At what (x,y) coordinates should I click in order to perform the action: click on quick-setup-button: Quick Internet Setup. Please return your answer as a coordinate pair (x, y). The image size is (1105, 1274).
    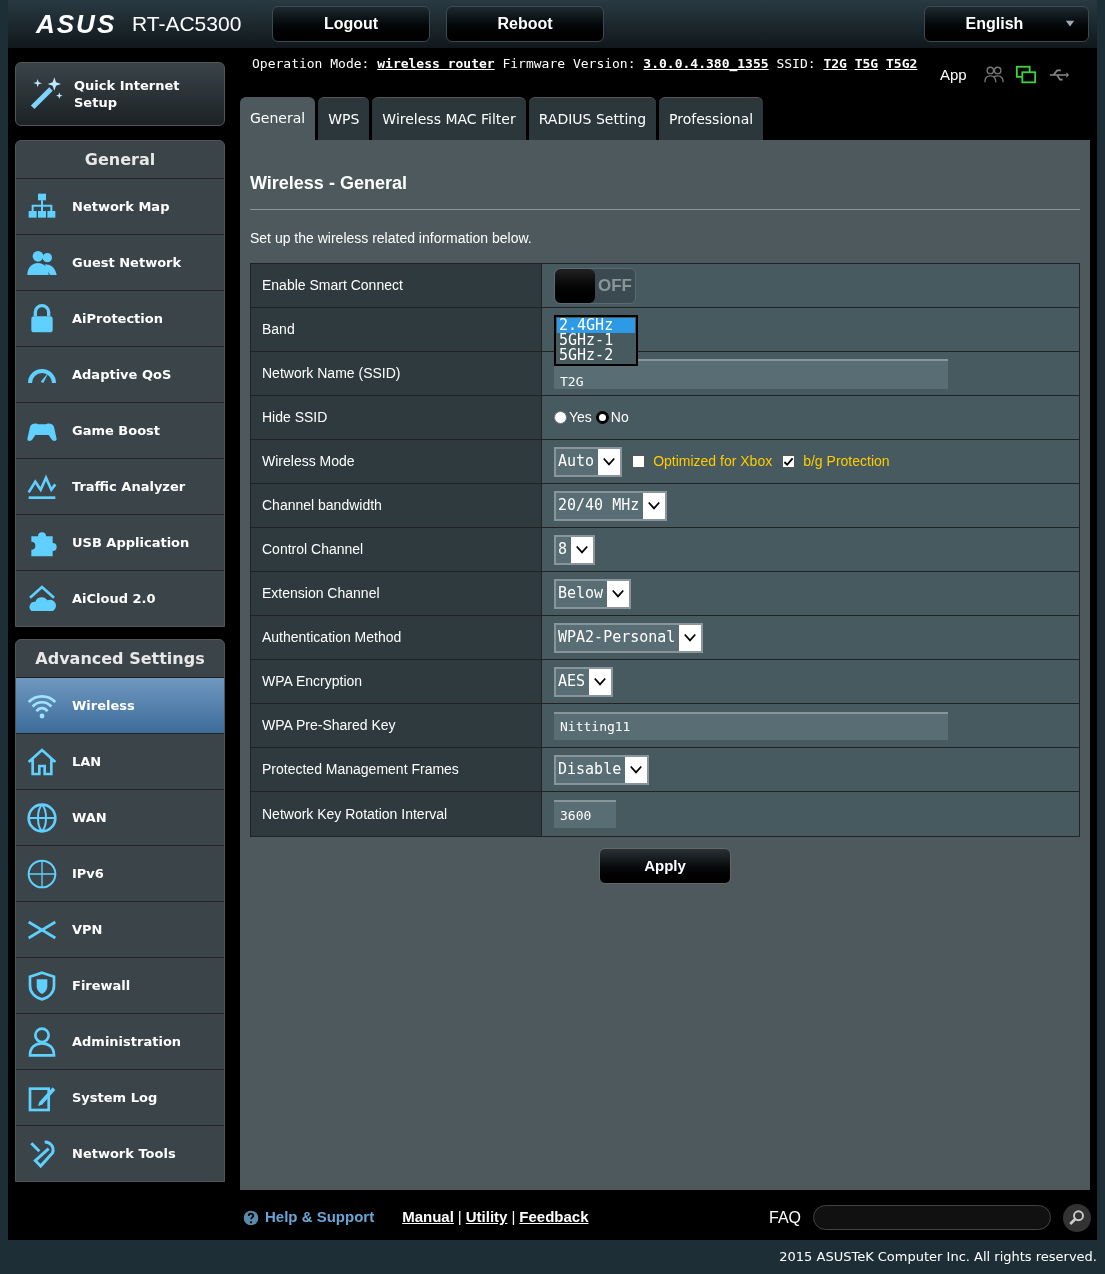
    Looking at the image, I should click on (120, 94).